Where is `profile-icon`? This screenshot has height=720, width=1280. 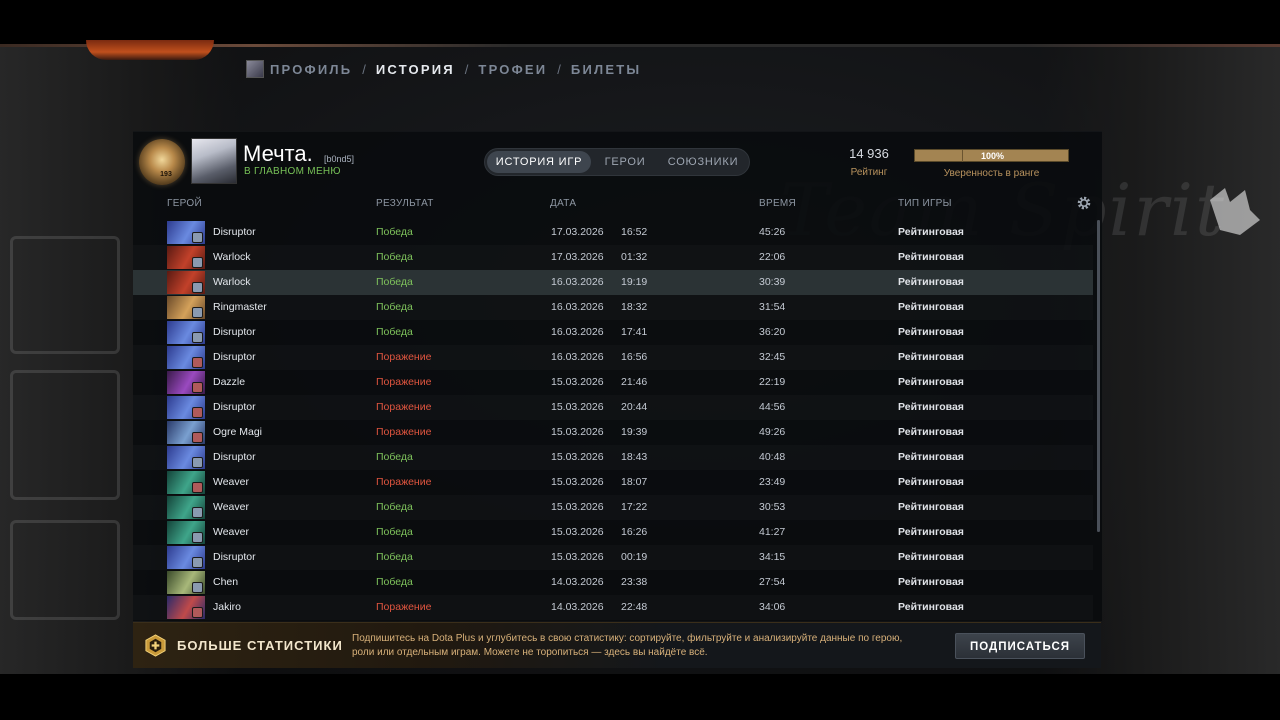 profile-icon is located at coordinates (255, 69).